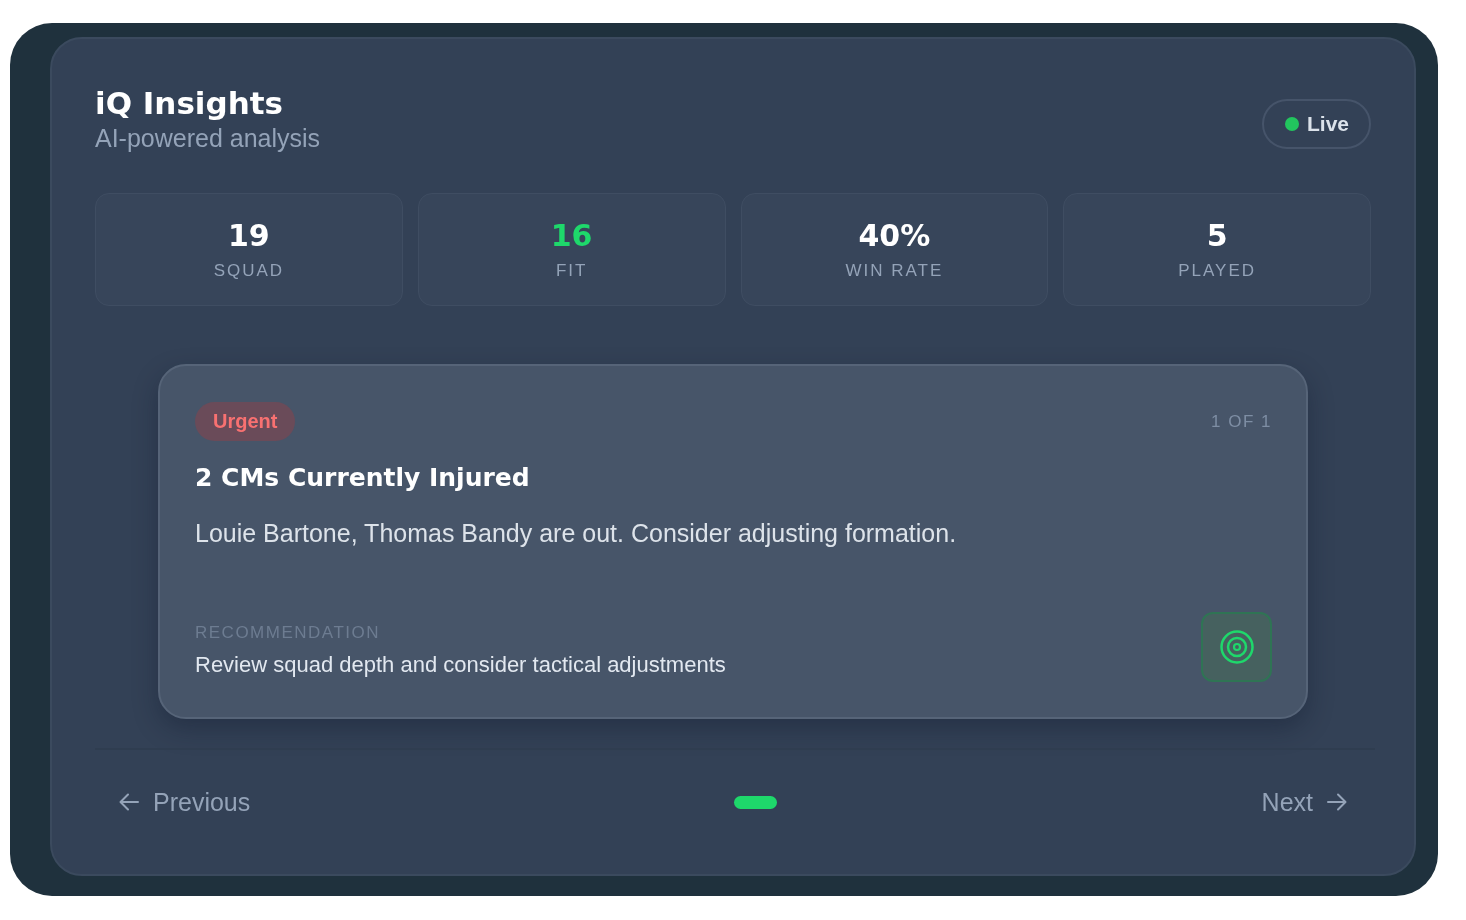 The height and width of the screenshot is (920, 1466). Describe the element at coordinates (894, 270) in the screenshot. I see `stat-label: WIN RATE` at that location.